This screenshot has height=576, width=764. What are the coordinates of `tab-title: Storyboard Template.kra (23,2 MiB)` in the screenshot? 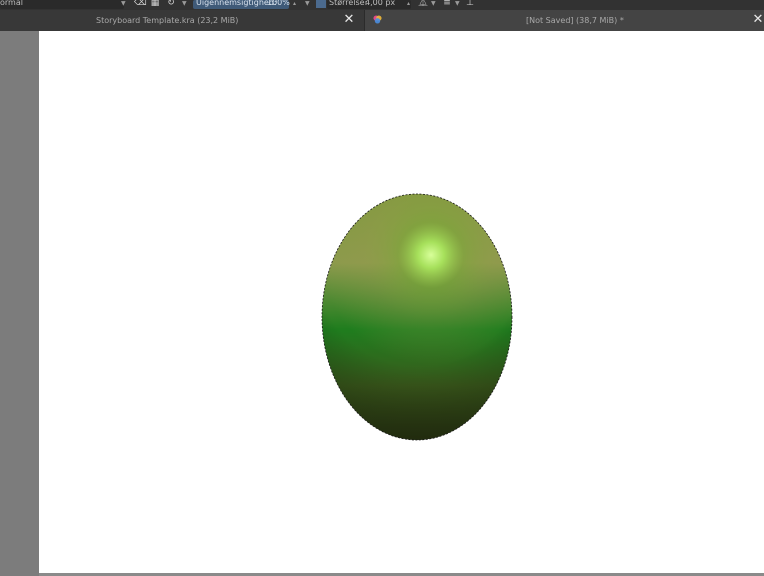 It's located at (167, 20).